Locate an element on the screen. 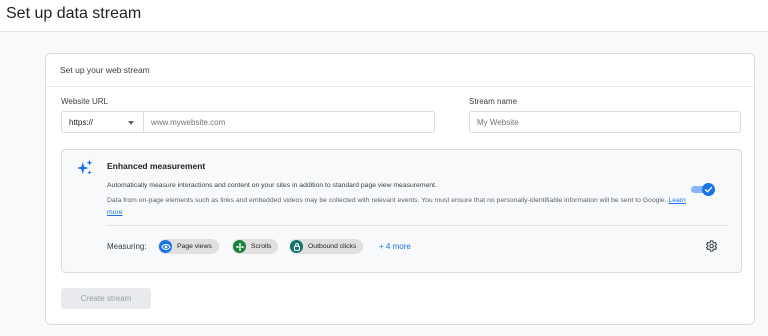  chip-outbound-clicks: Outbound clicks is located at coordinates (326, 246).